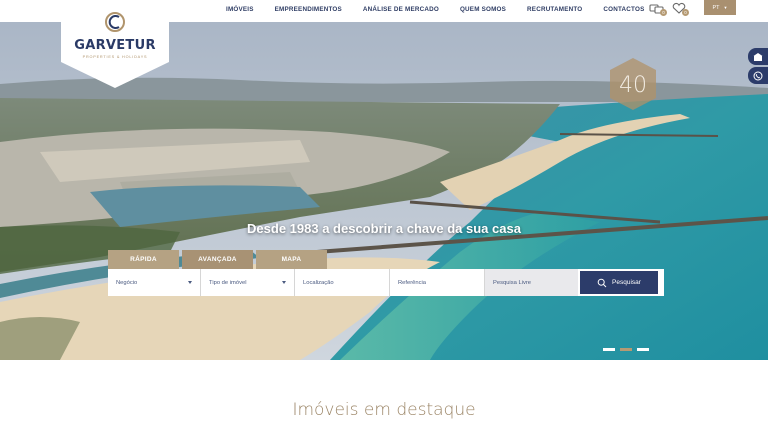 The image size is (768, 432). I want to click on search-tabs: RÁPIDA AVANÇADA MAPA, so click(217, 259).